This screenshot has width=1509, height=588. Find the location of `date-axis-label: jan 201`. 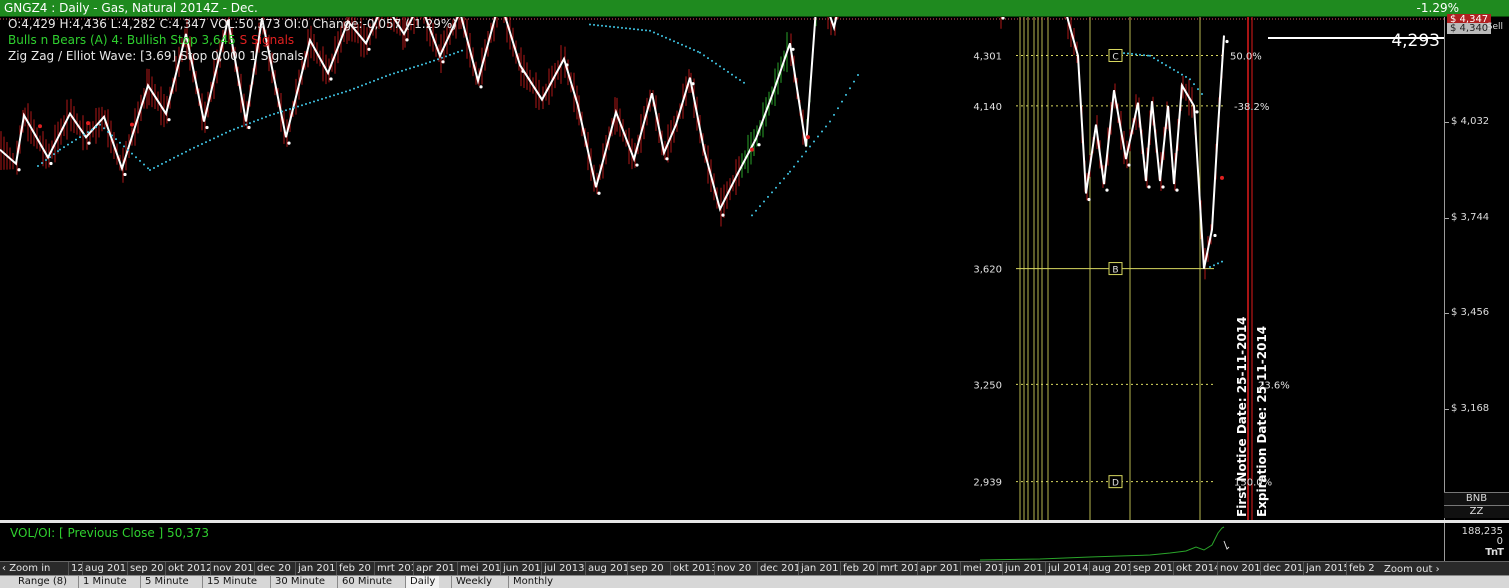

date-axis-label: jan 201 is located at coordinates (819, 568).